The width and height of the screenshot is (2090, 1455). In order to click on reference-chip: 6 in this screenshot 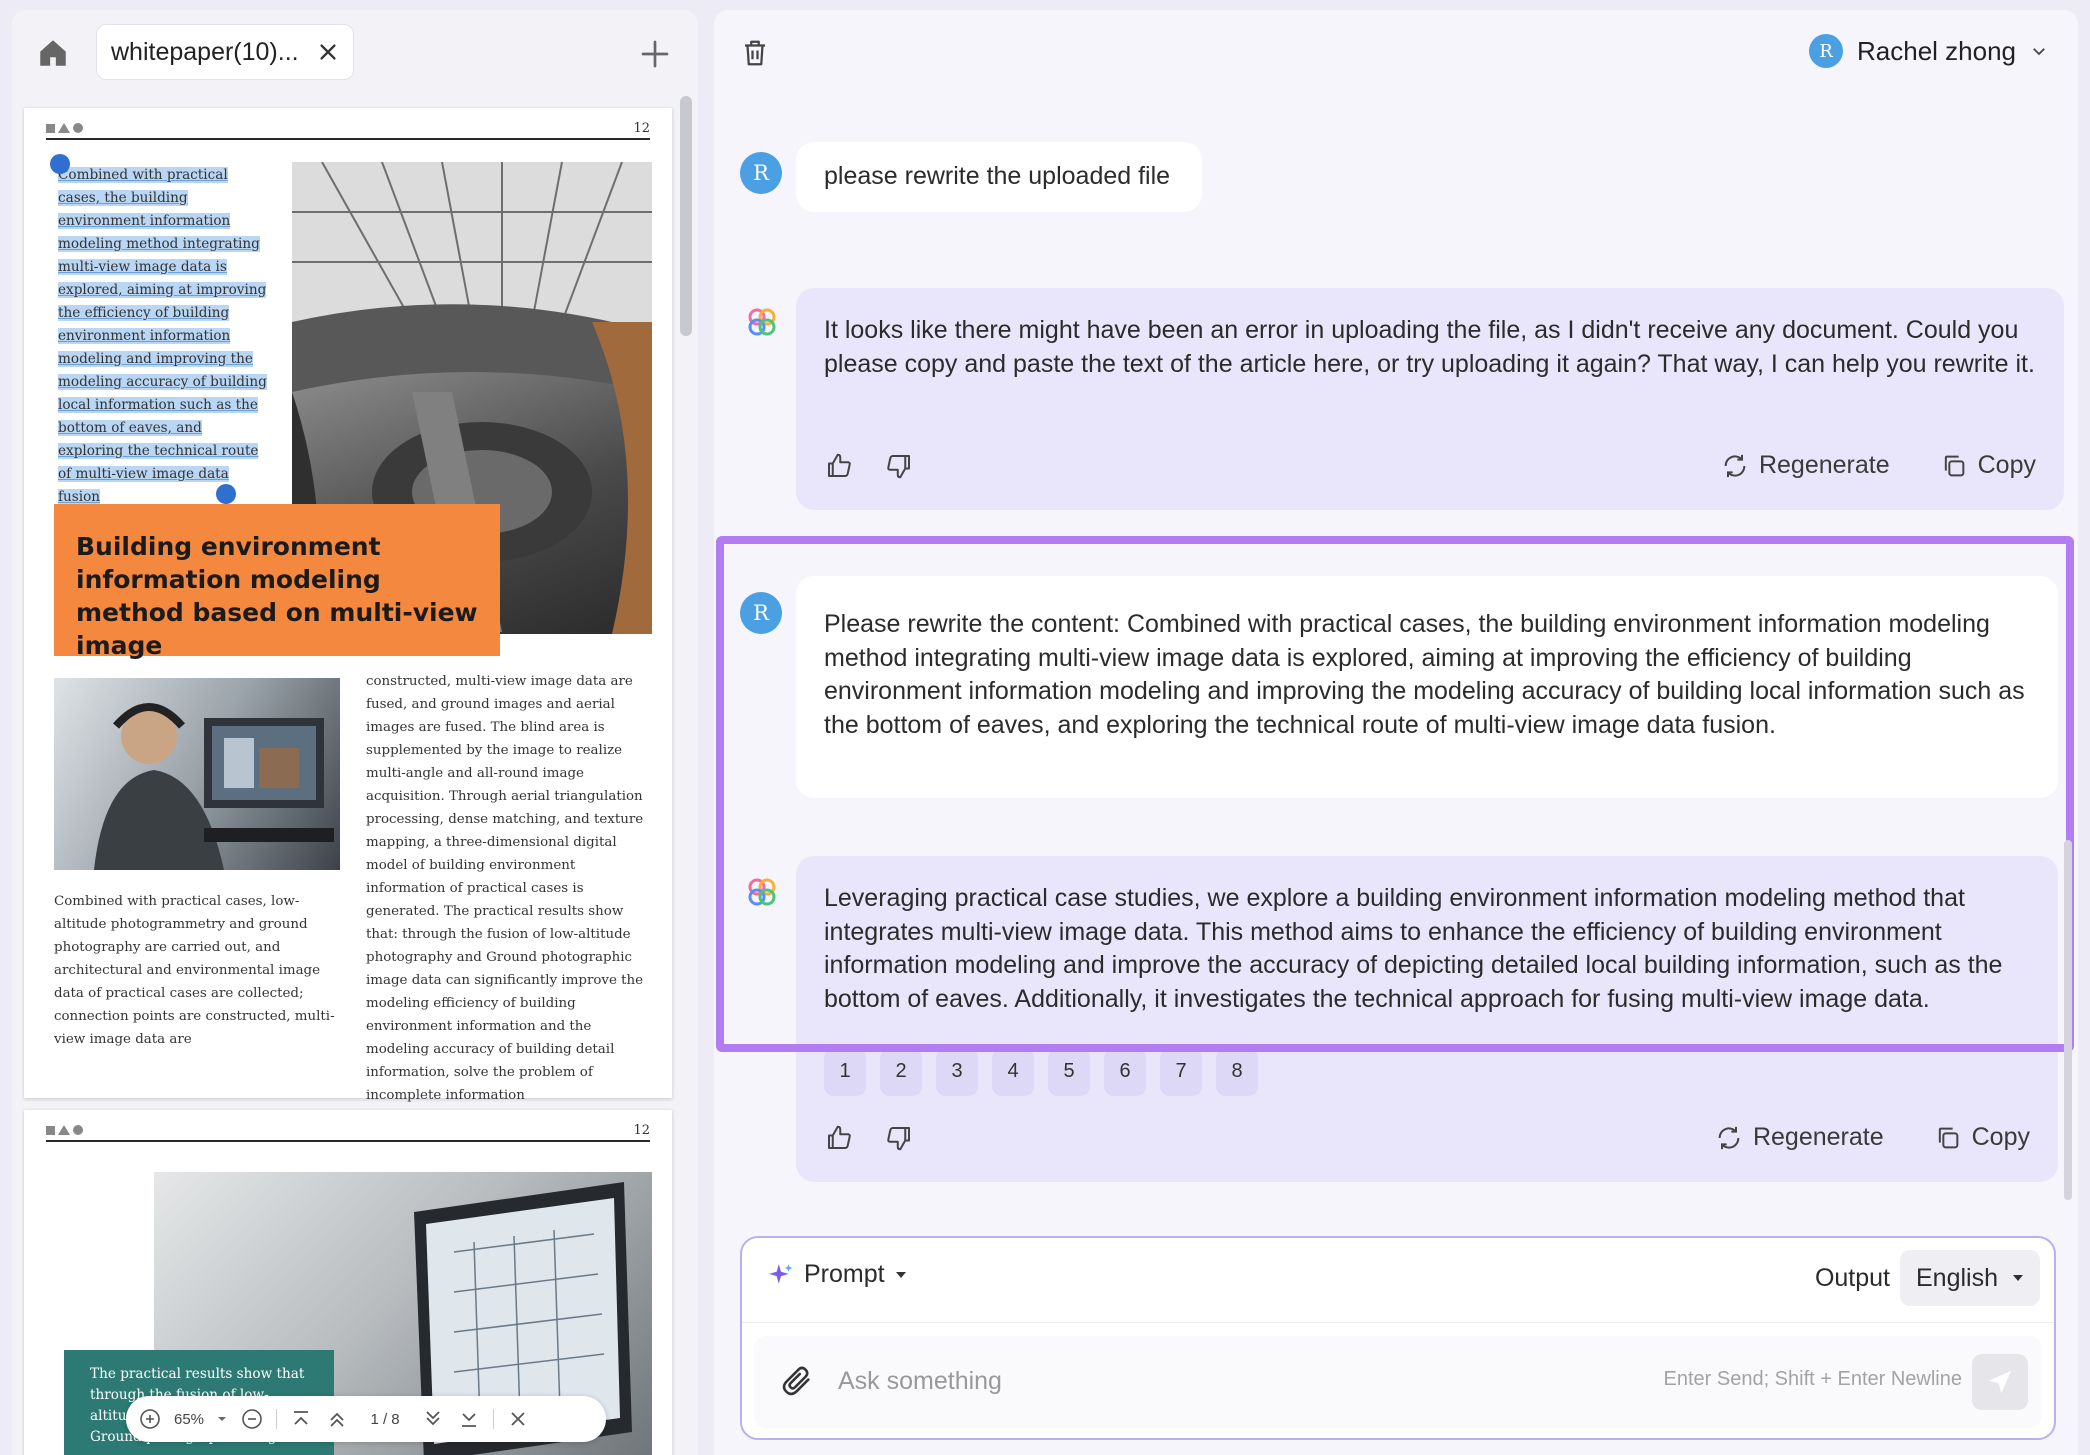, I will do `click(1125, 1072)`.